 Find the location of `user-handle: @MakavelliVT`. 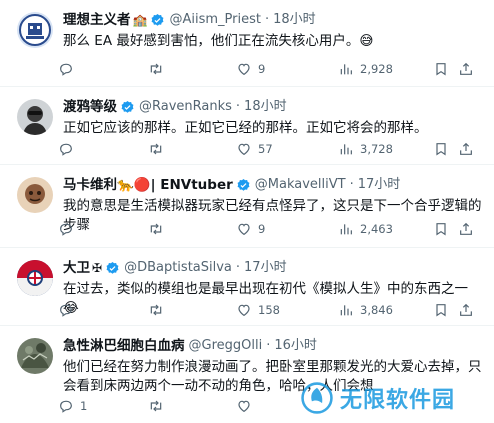

user-handle: @MakavelliVT is located at coordinates (300, 185).